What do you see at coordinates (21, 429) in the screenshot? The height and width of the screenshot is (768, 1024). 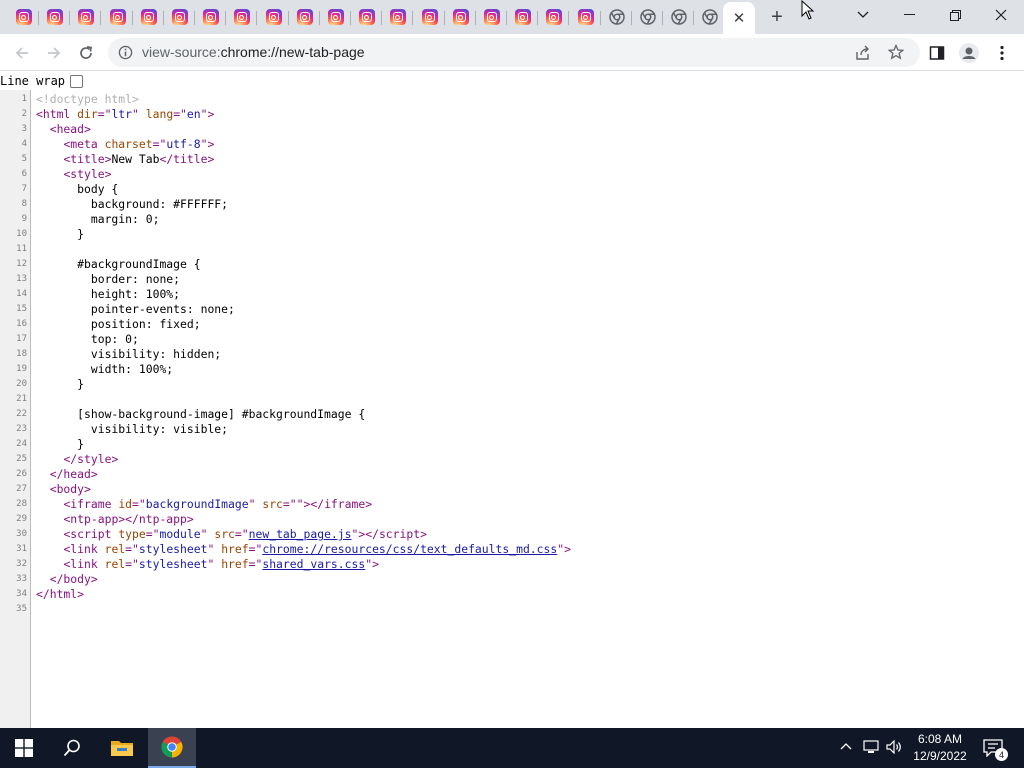 I see `line-number: 23` at bounding box center [21, 429].